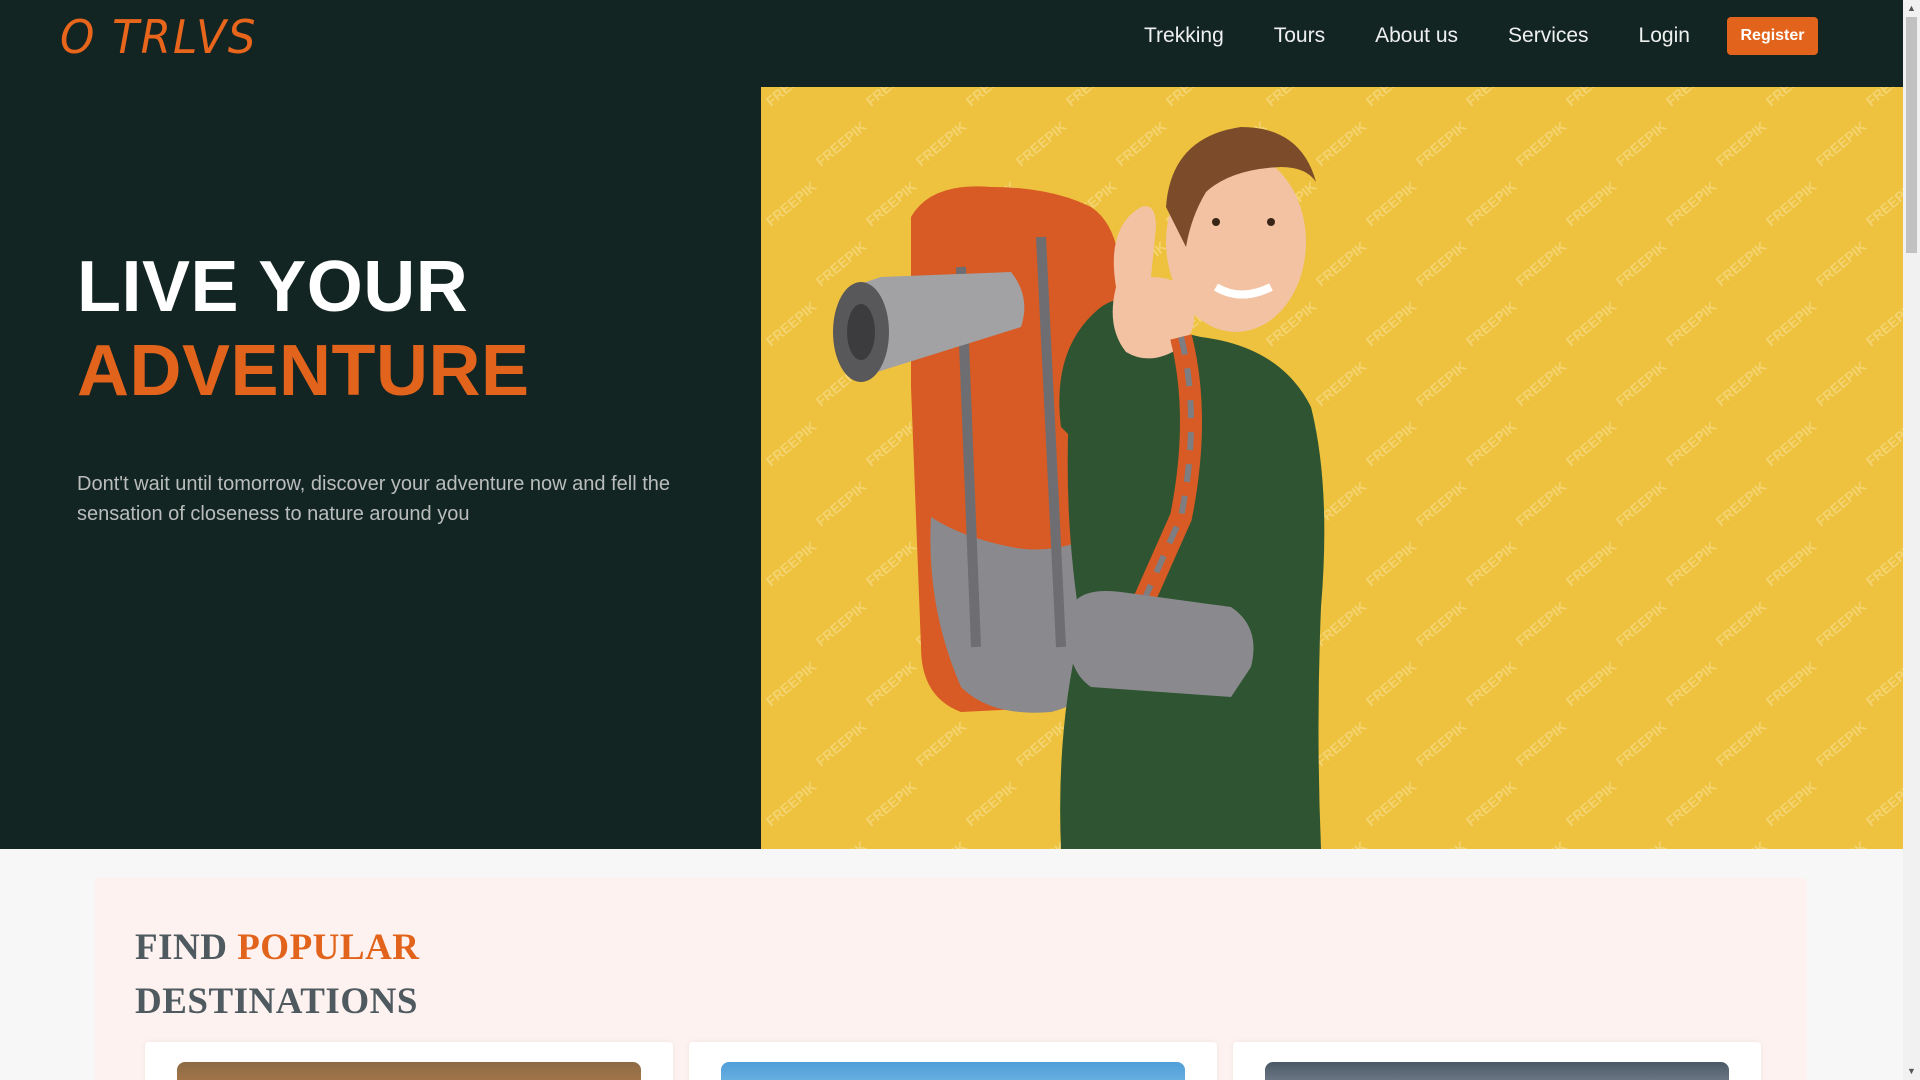 This screenshot has width=1920, height=1080. What do you see at coordinates (276, 1001) in the screenshot?
I see `destinations-title-line2: DESTINATIONS` at bounding box center [276, 1001].